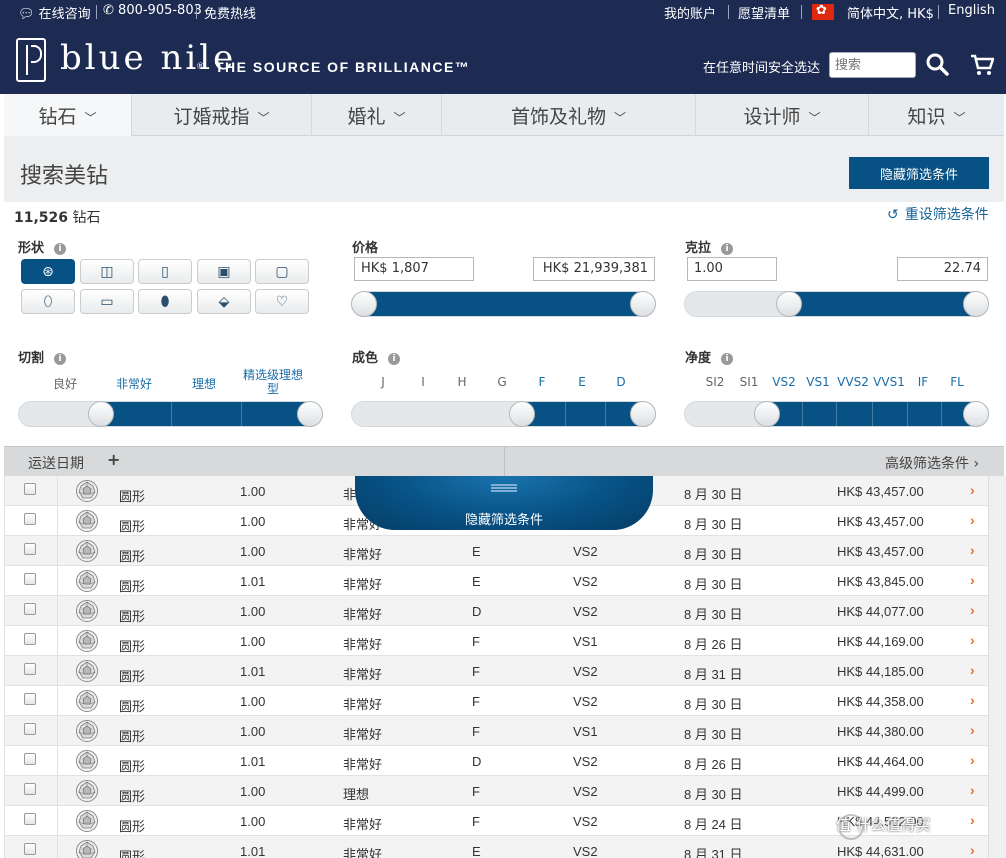  I want to click on shape-marquise-button: ⬯, so click(48, 301).